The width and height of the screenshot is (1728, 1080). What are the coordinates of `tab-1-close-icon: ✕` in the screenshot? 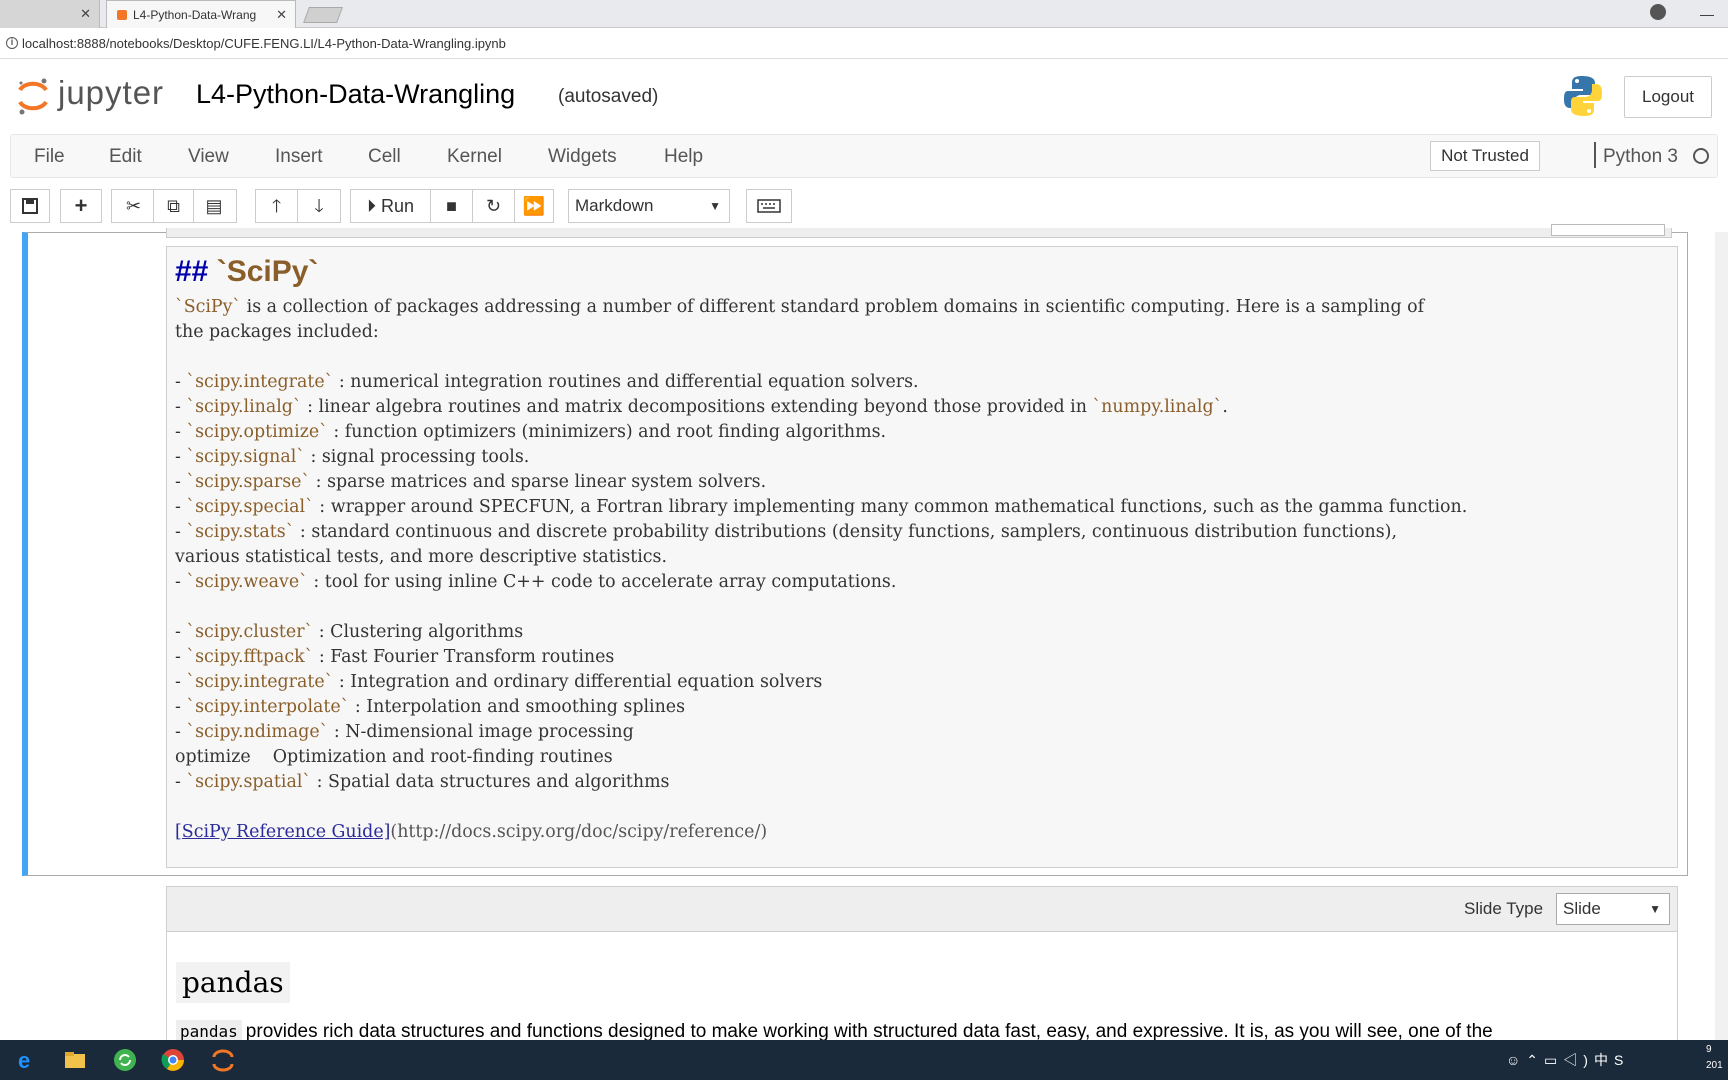 It's located at (85, 14).